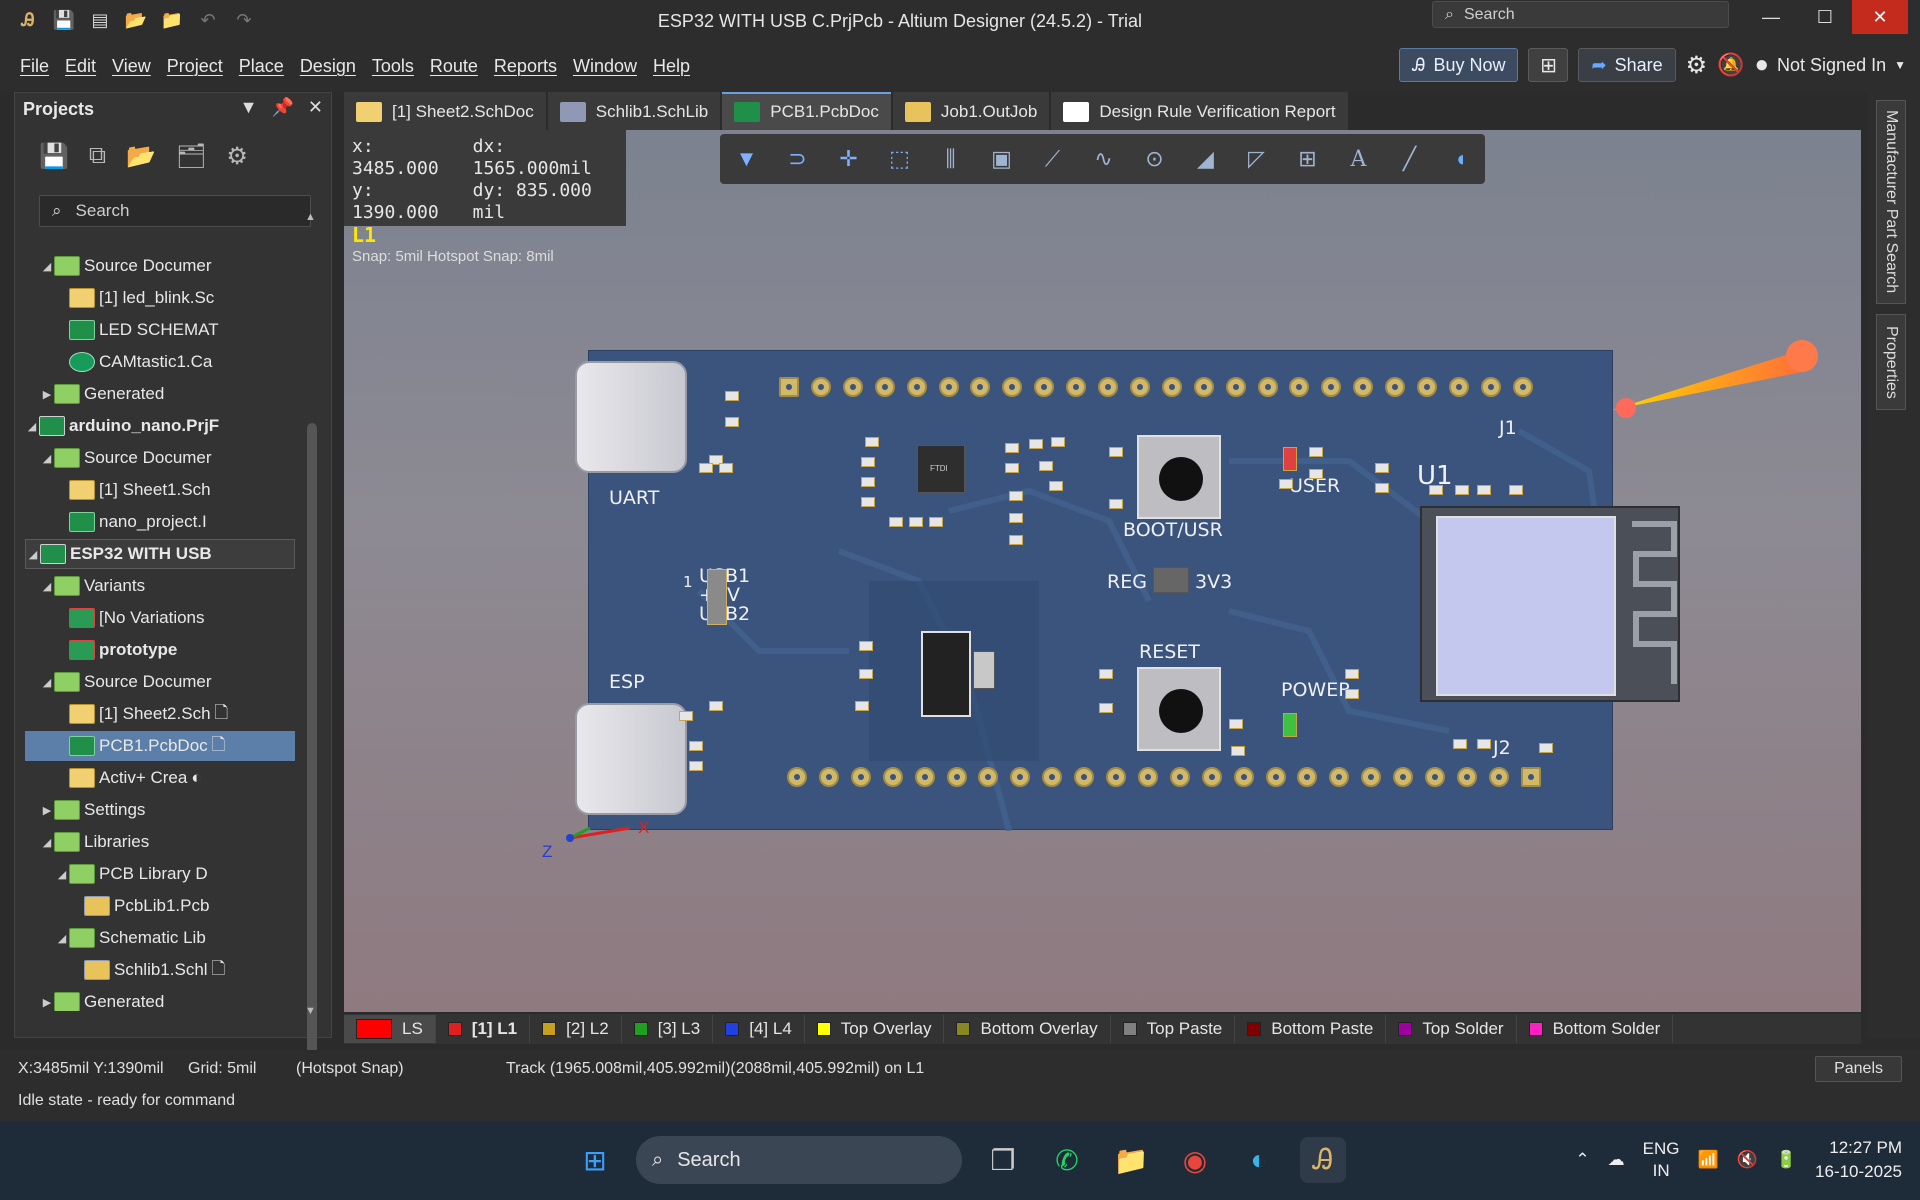 The height and width of the screenshot is (1200, 1920). What do you see at coordinates (1027, 1029) in the screenshot?
I see `layer-tab-bottom-overlay: Bottom Overlay` at bounding box center [1027, 1029].